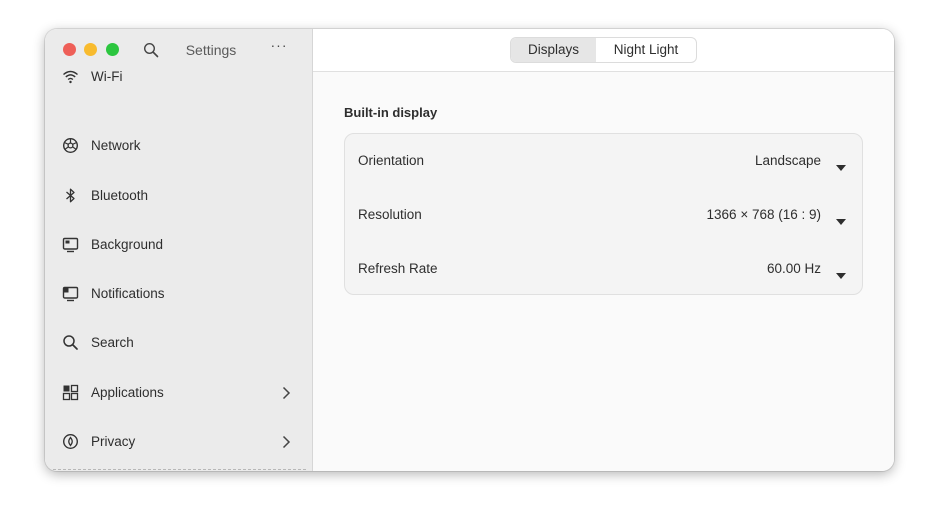 The image size is (939, 532). Describe the element at coordinates (107, 76) in the screenshot. I see `sidebar-item-label: Wi-Fi` at that location.